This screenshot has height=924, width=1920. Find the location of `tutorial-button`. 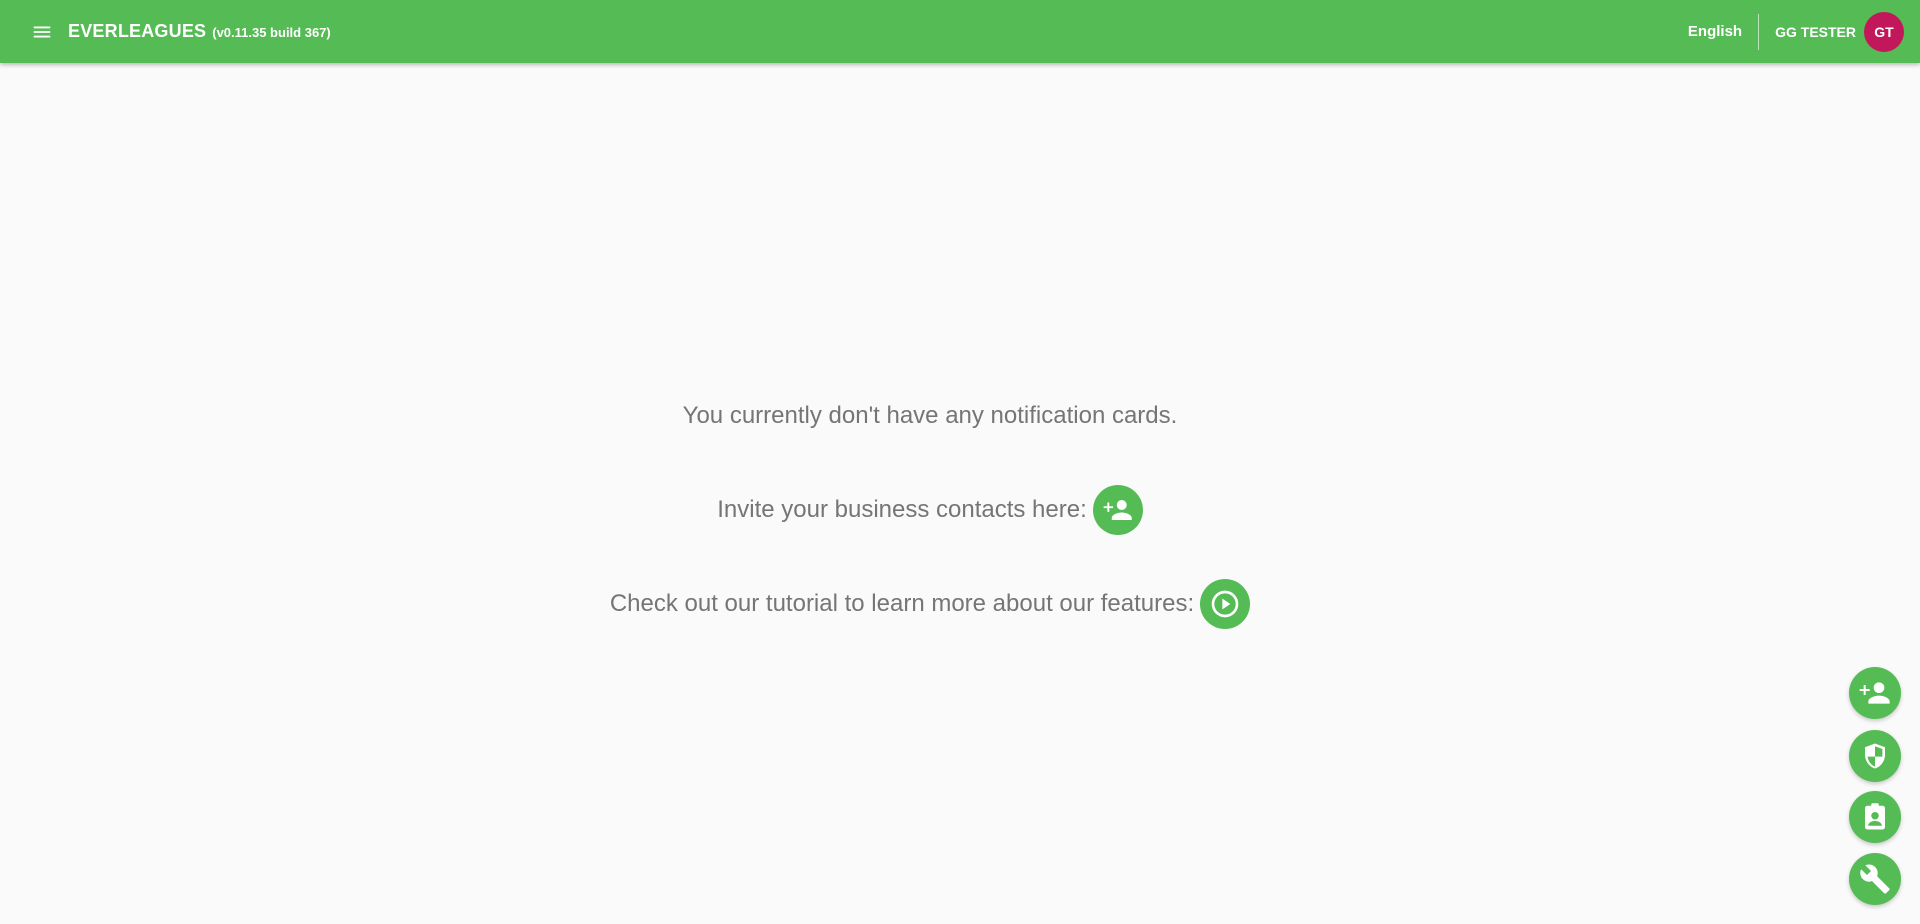

tutorial-button is located at coordinates (1225, 604).